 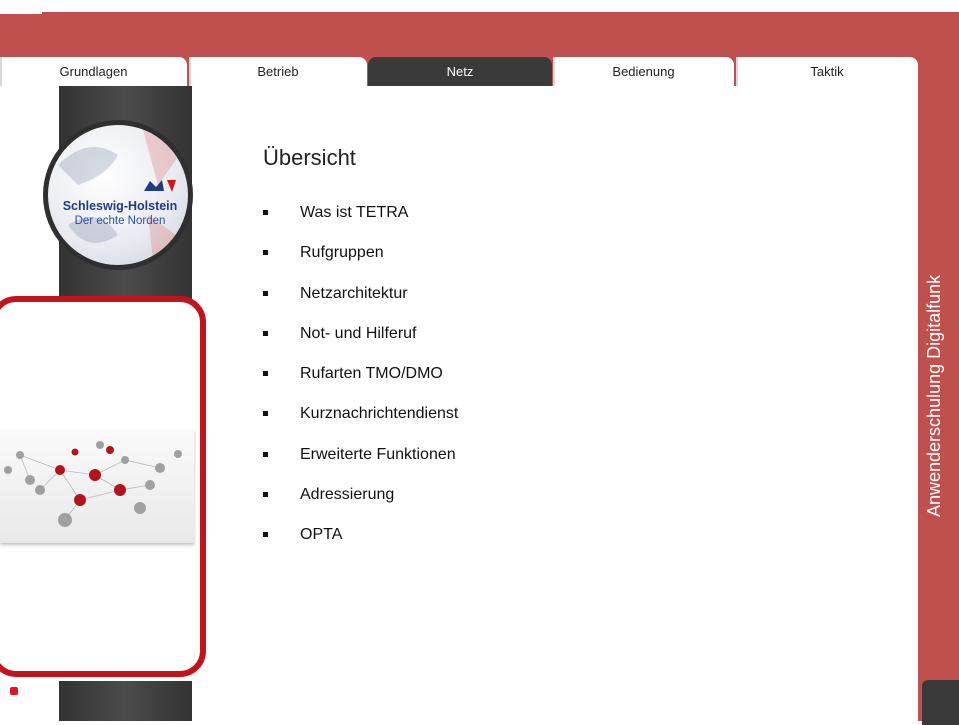 I want to click on logo-text-slogan: Der echte Norden, so click(x=120, y=221).